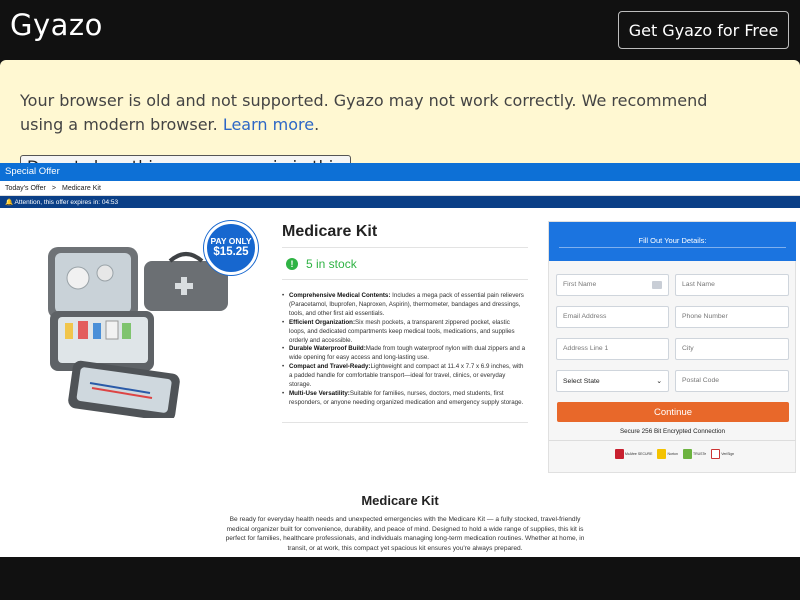 The width and height of the screenshot is (800, 600). Describe the element at coordinates (327, 349) in the screenshot. I see `feature-heading: Durable Waterproof Build:` at that location.